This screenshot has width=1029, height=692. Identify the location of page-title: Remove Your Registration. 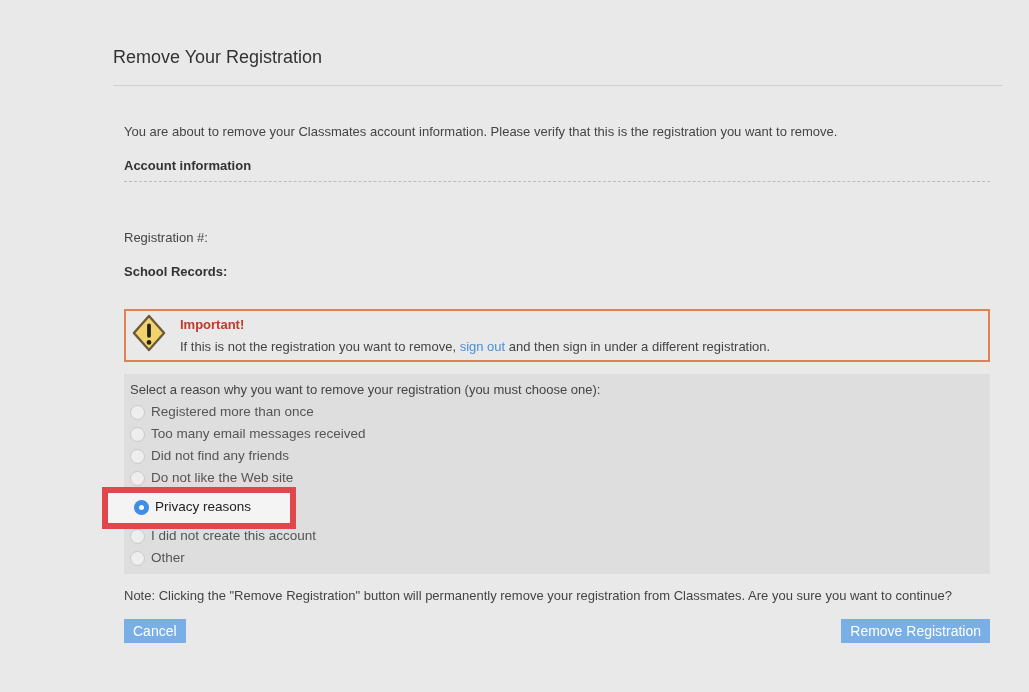
(218, 57).